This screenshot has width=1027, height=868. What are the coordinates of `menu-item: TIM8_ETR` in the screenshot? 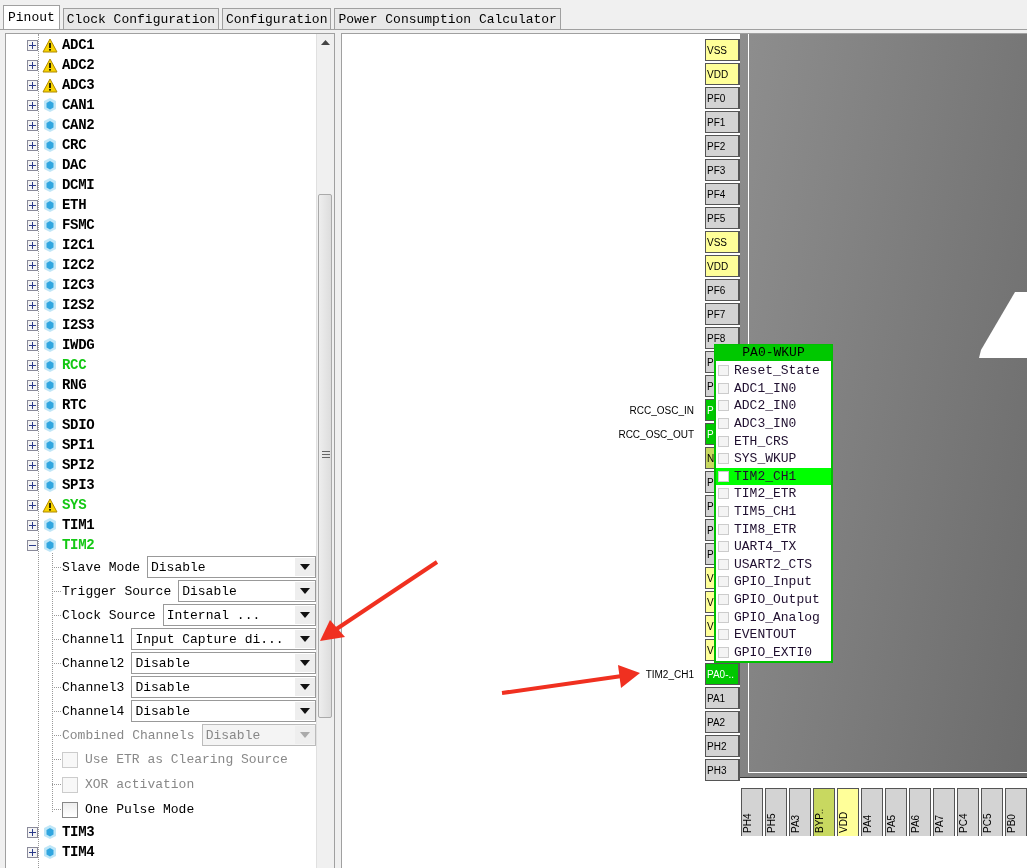 It's located at (773, 529).